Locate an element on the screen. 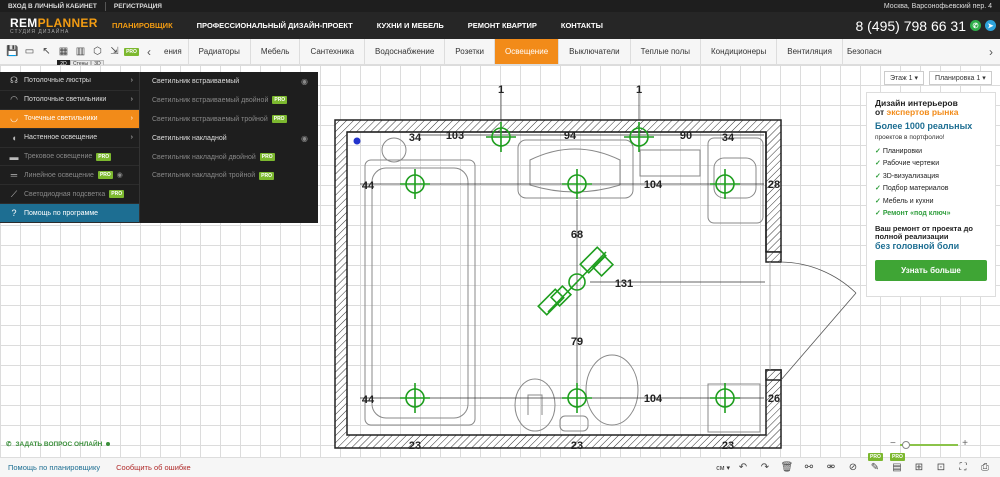 Image resolution: width=1000 pixels, height=477 pixels. online-indicator-icon is located at coordinates (108, 444).